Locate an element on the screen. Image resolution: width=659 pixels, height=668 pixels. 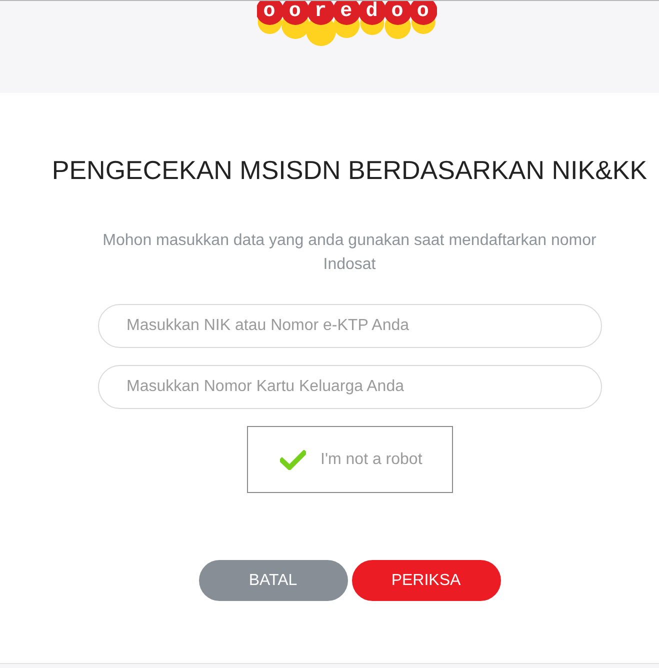
submit-button: PERIKSA is located at coordinates (426, 580).